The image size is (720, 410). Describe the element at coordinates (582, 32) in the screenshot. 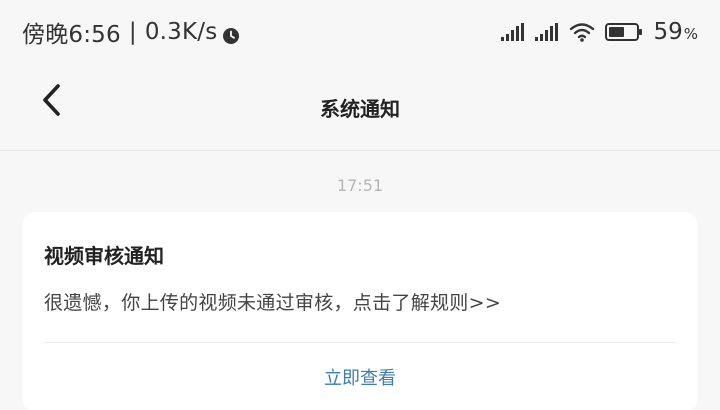

I see `wifi-icon` at that location.